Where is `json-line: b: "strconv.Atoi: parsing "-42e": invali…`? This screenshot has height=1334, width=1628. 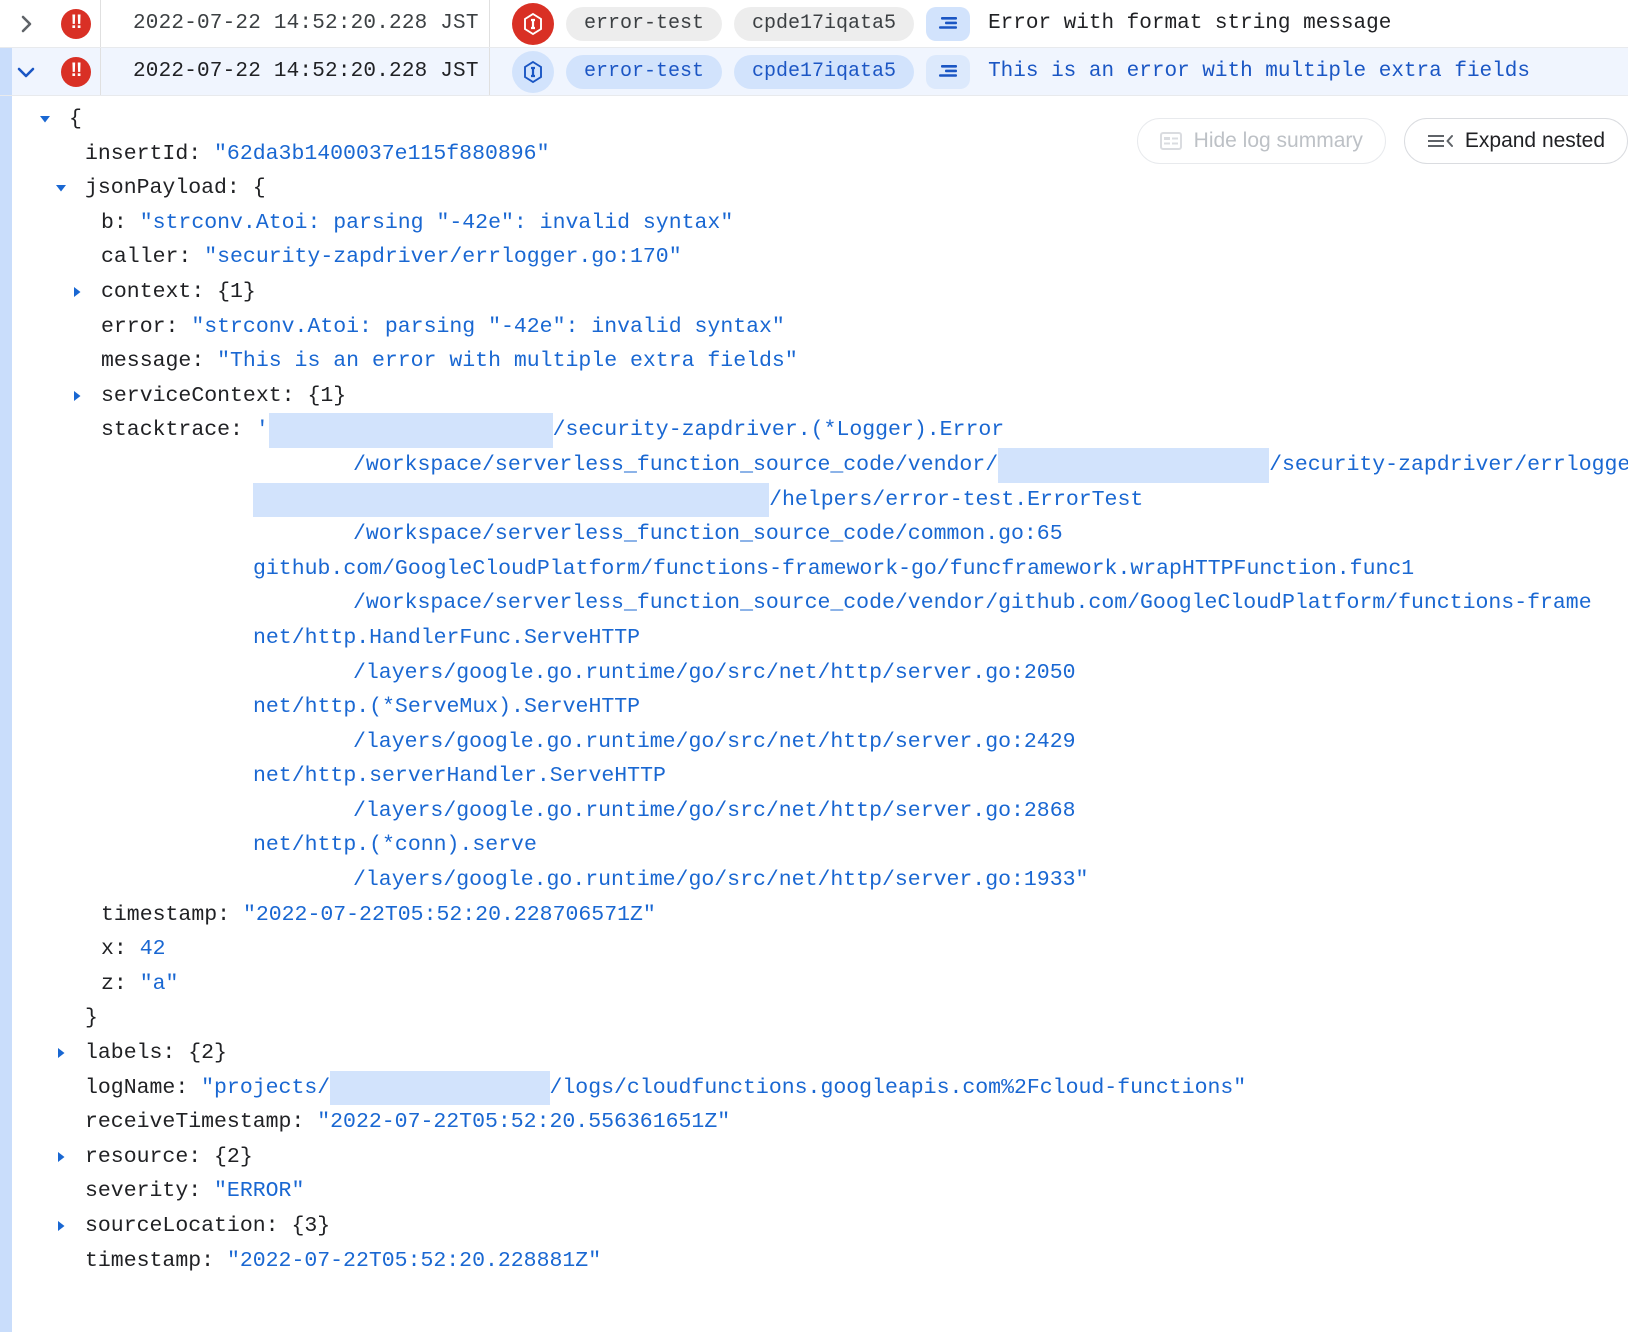
json-line: b: "strconv.Atoi: parsing "-42e": invali… is located at coordinates (814, 223).